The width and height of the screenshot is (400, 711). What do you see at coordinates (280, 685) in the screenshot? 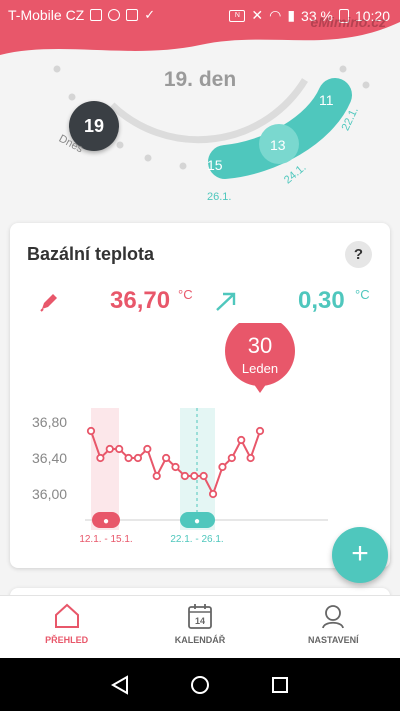
I see `recents-icon` at bounding box center [280, 685].